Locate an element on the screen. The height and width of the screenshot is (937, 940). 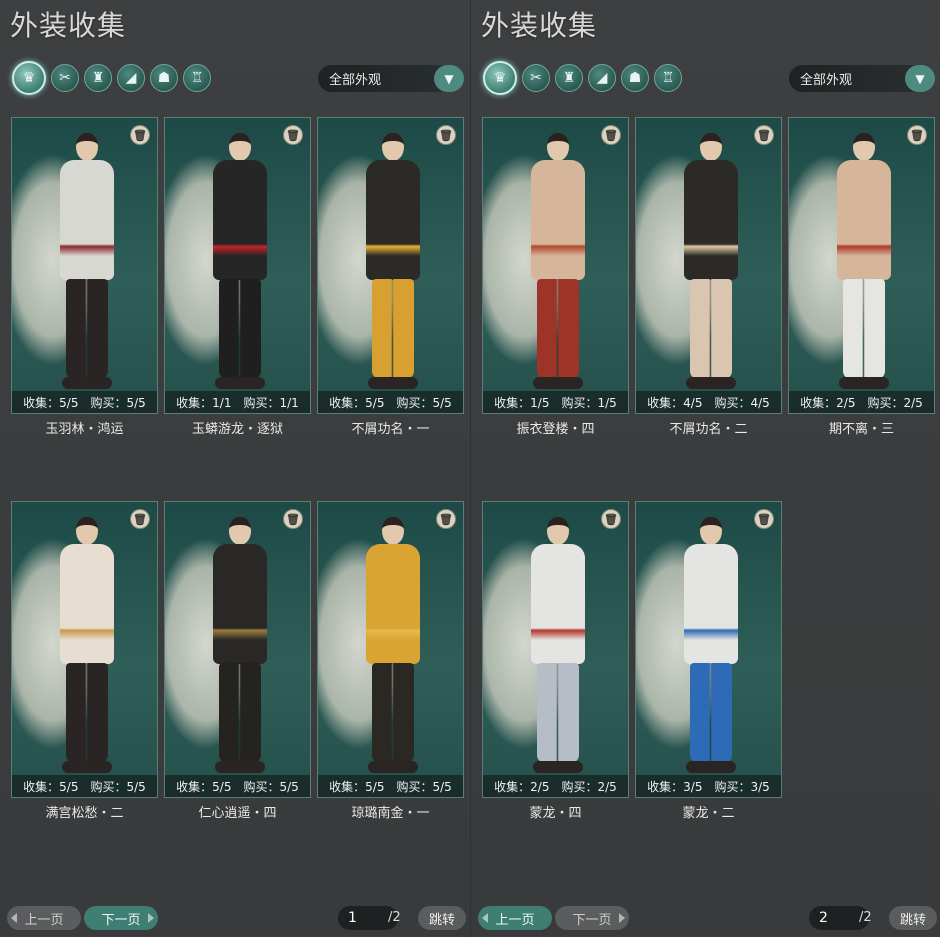
collect-count: 收集：2/5 is located at coordinates (522, 786).